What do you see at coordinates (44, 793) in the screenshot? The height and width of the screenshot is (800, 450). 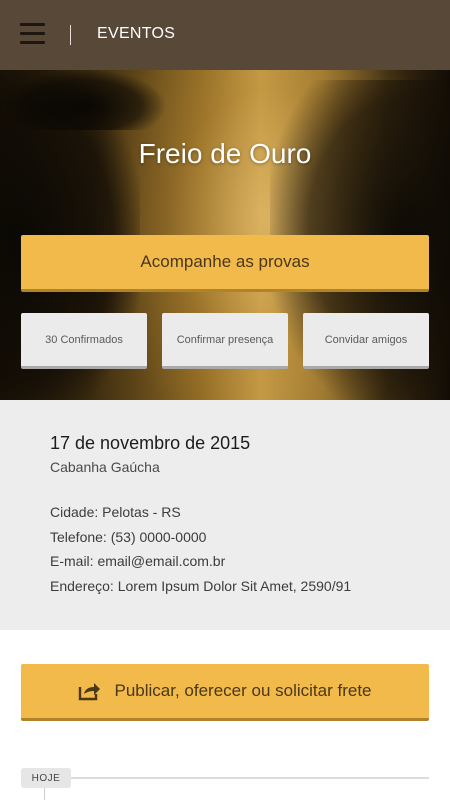 I see `timeline-connector` at bounding box center [44, 793].